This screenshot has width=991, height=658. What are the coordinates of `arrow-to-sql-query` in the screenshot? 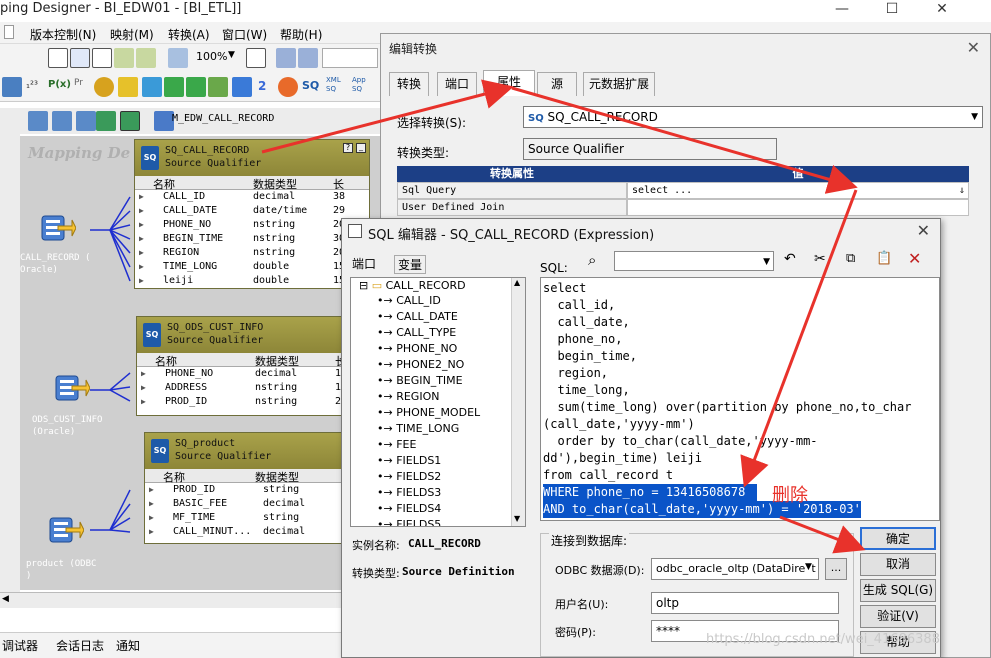 It's located at (684, 140).